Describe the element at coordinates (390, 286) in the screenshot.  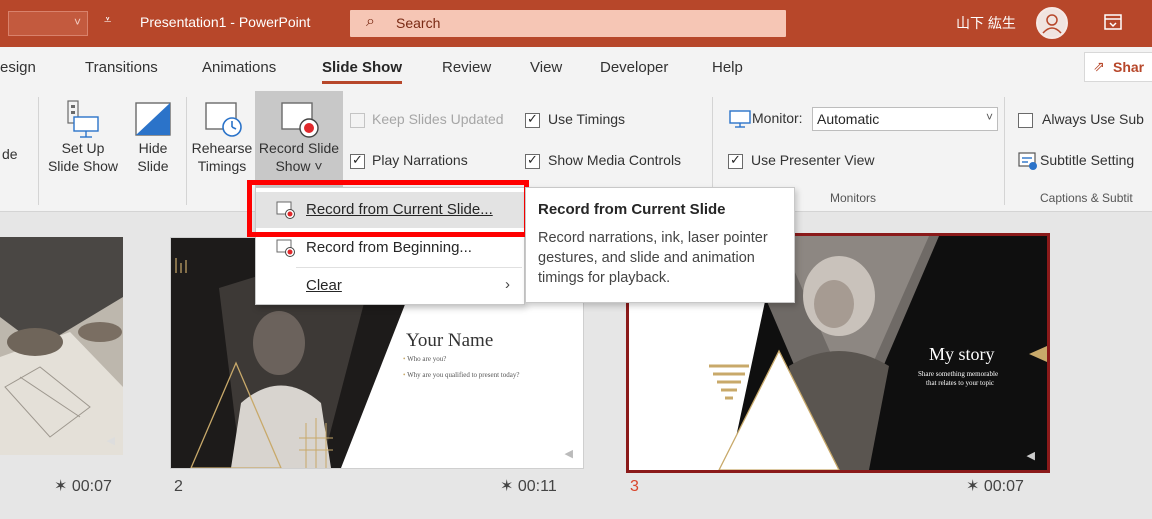
I see `menu-clear: Clear ›` at that location.